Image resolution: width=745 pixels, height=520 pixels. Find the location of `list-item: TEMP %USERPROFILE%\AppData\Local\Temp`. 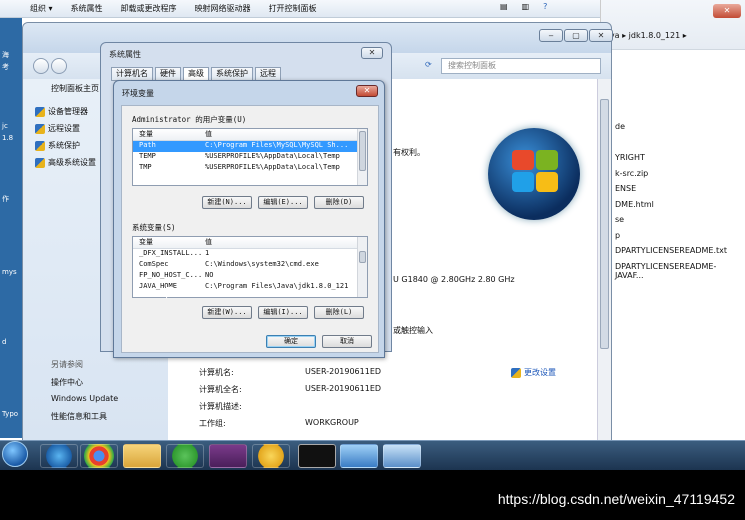

list-item: TEMP %USERPROFILE%\AppData\Local\Temp is located at coordinates (250, 157).